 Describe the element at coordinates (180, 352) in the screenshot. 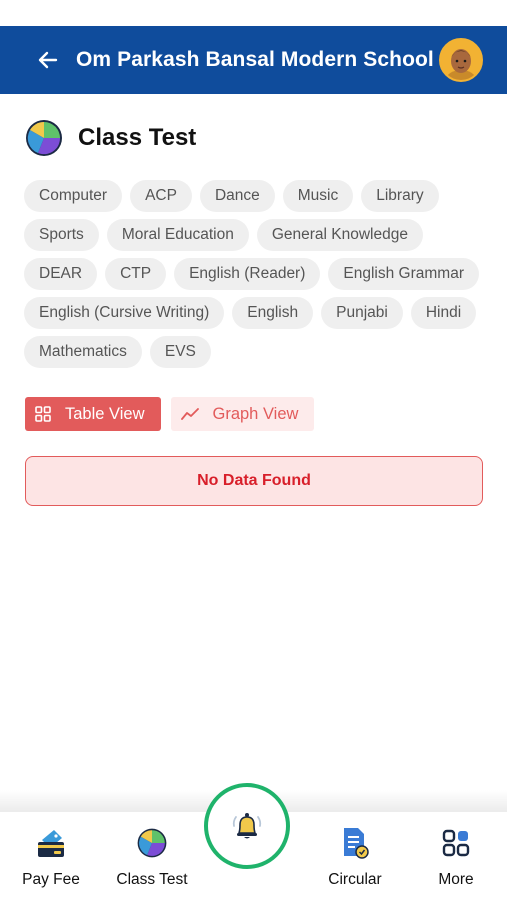

I see `subject-chip: EVS` at that location.